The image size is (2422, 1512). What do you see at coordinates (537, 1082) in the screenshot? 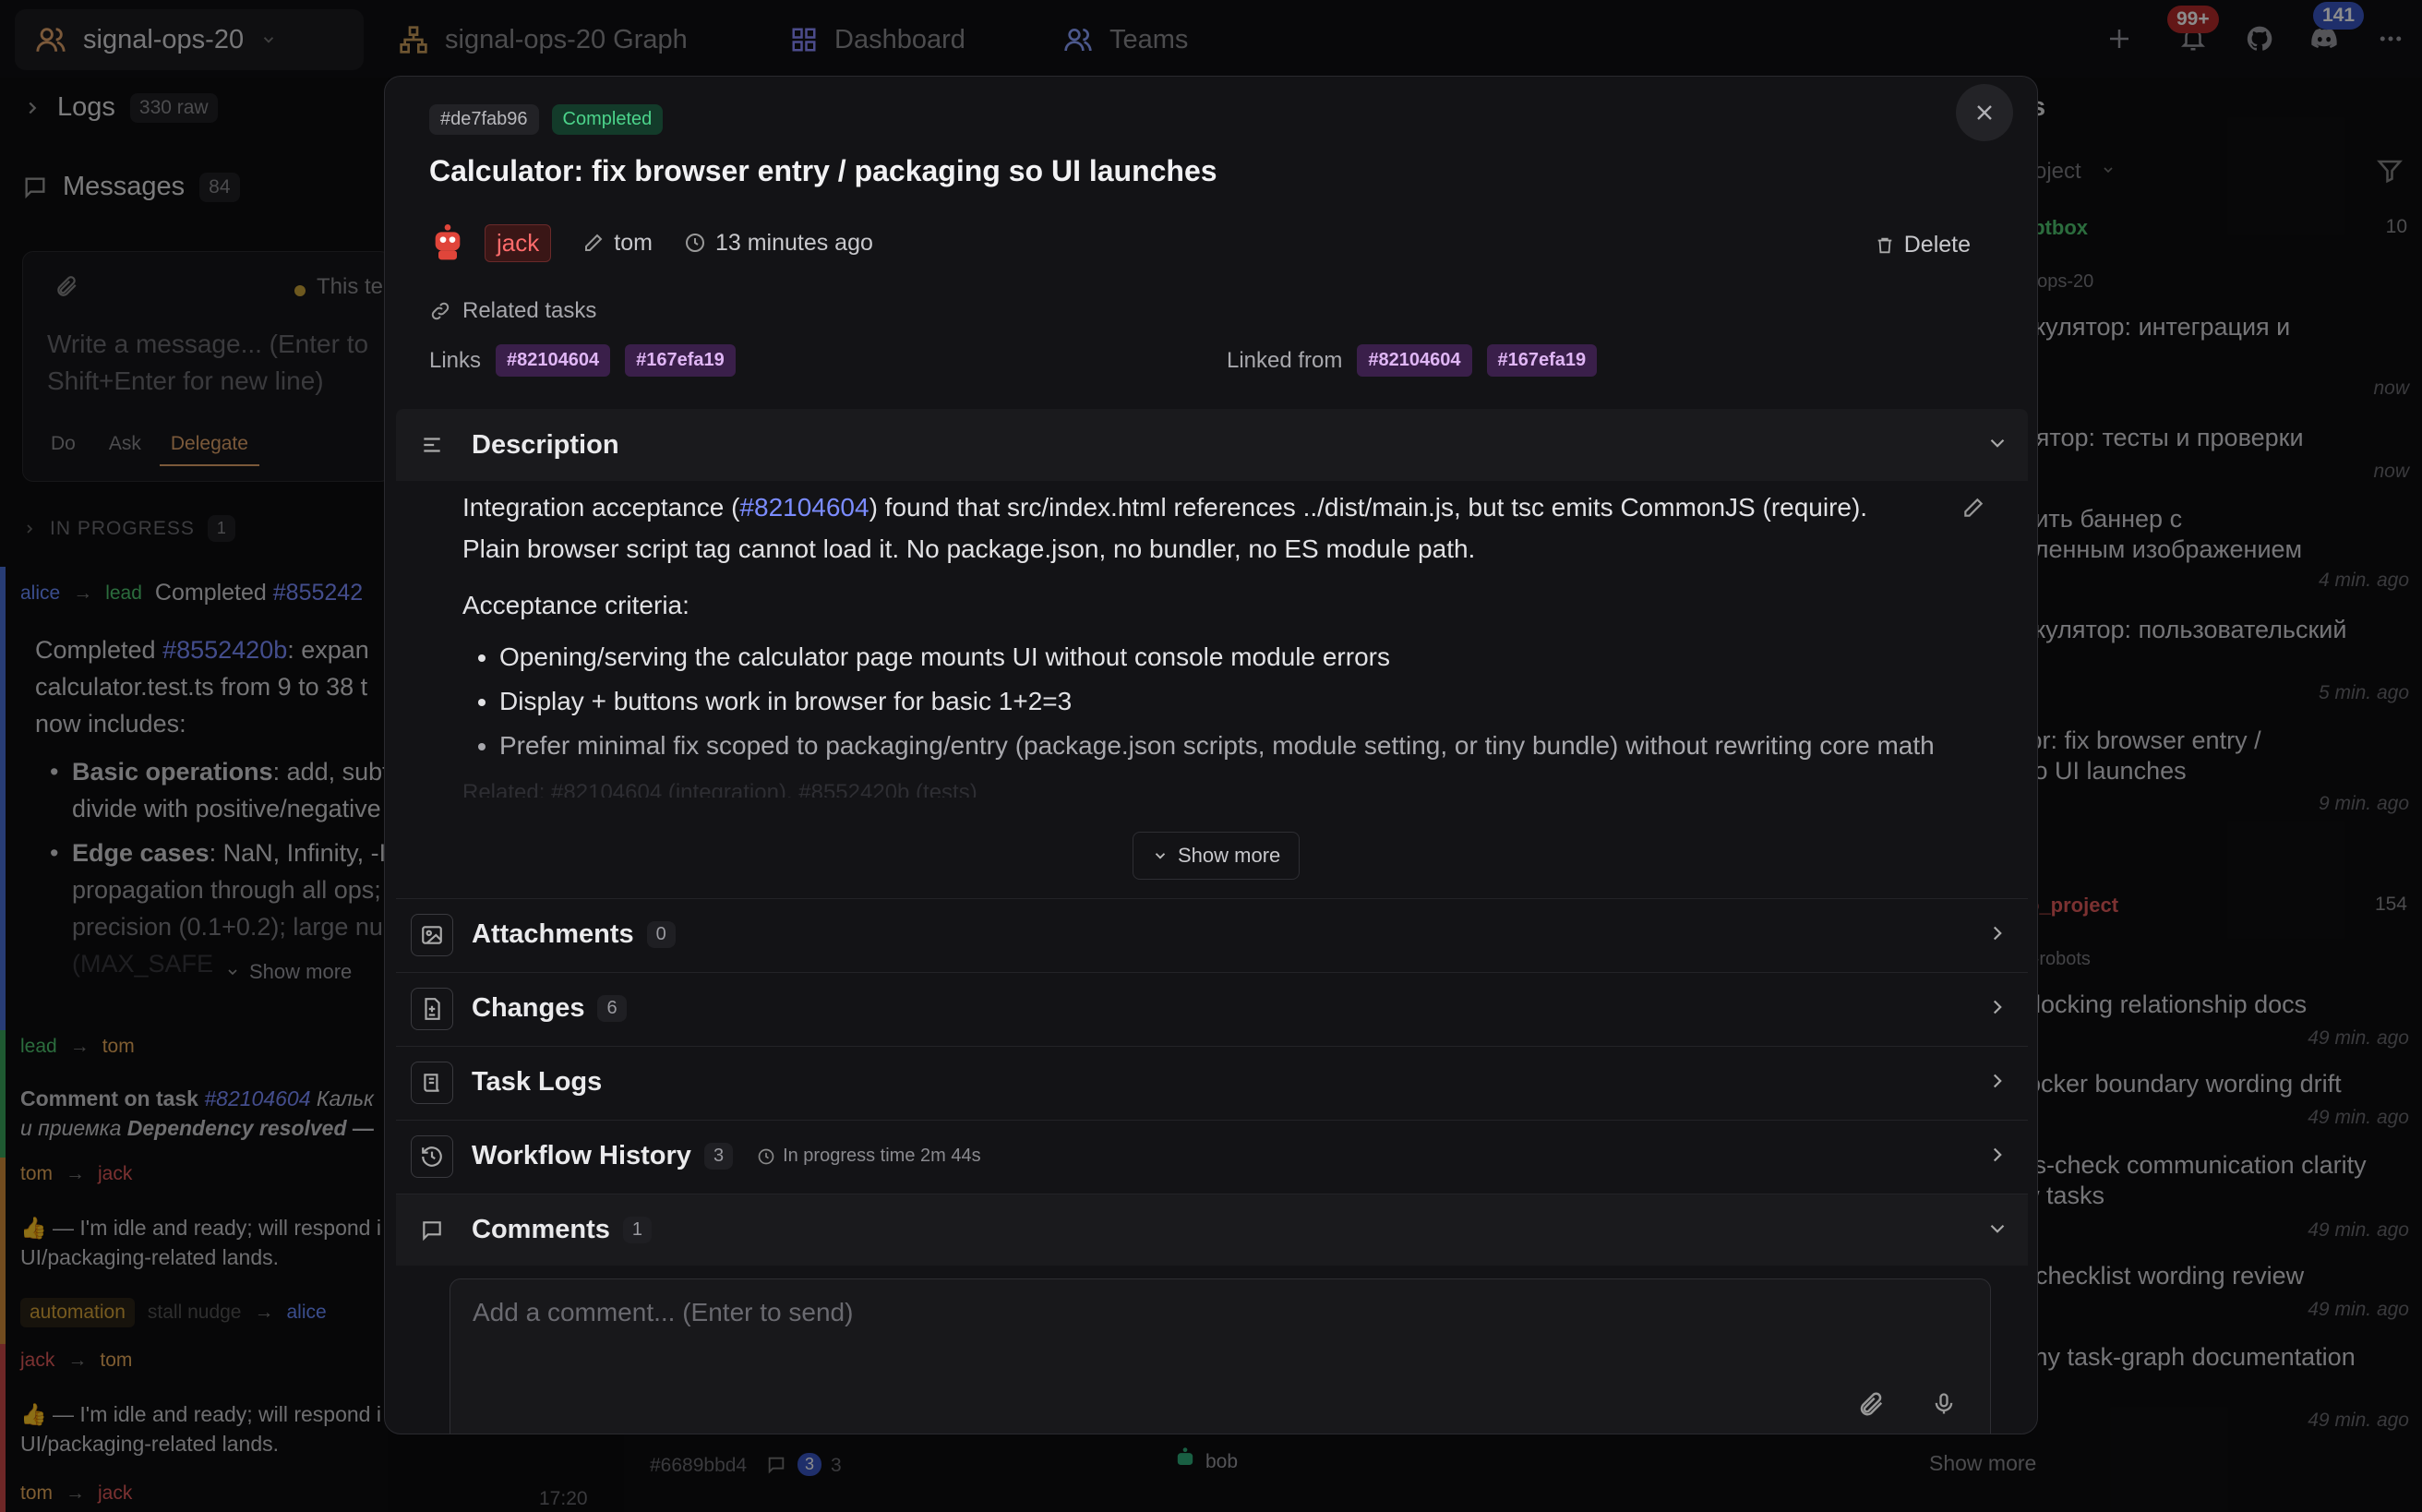
I see `task-logs-title: Task Logs` at bounding box center [537, 1082].